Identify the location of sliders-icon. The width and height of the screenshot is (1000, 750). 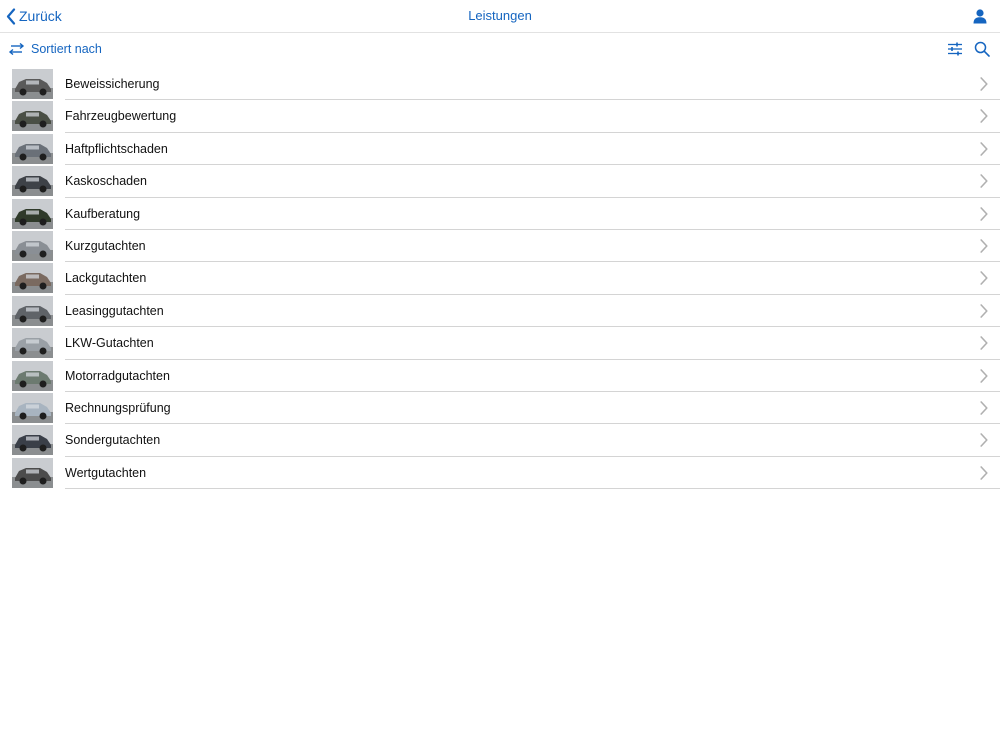
(955, 49).